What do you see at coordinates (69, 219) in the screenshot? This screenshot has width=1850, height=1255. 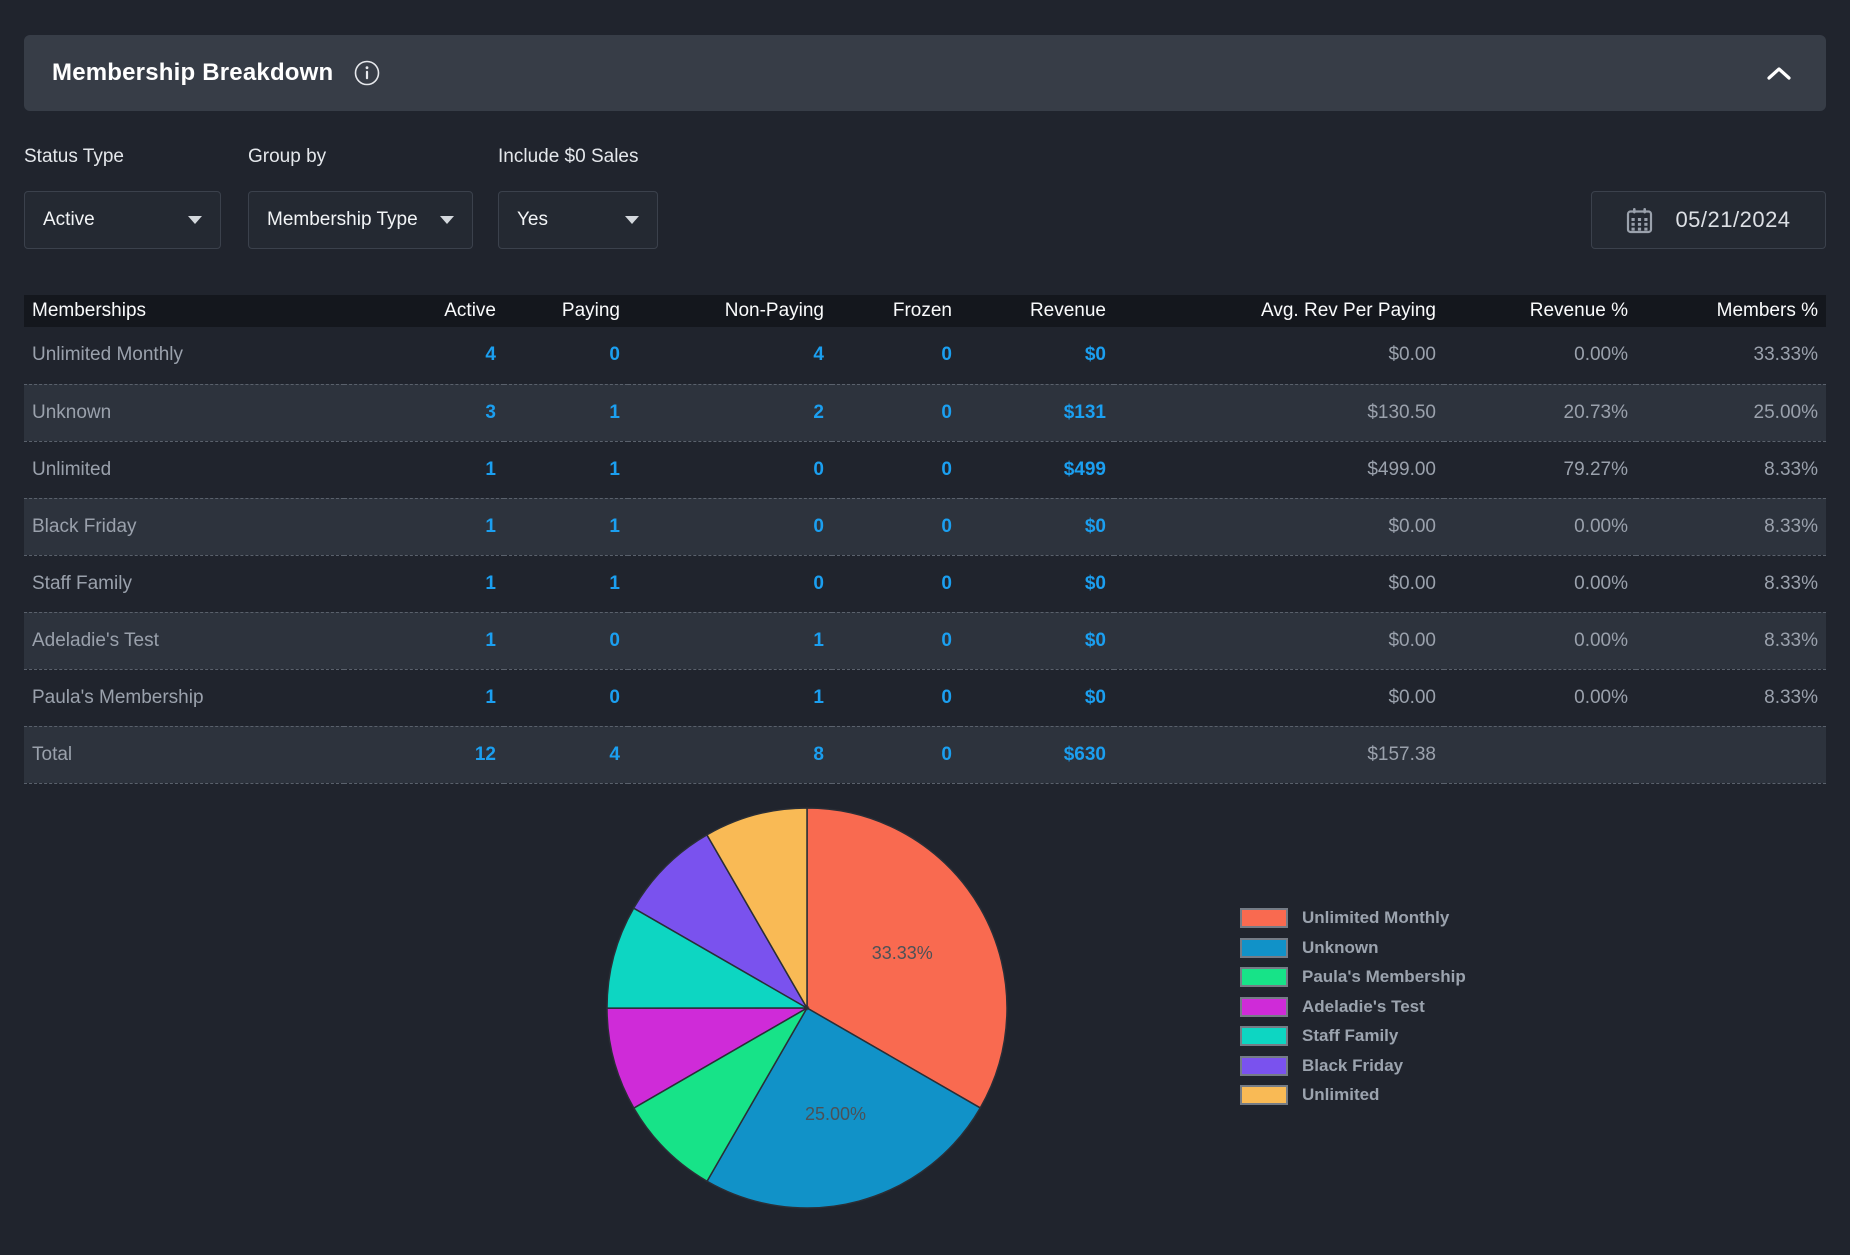 I see `status-type-value: Active` at bounding box center [69, 219].